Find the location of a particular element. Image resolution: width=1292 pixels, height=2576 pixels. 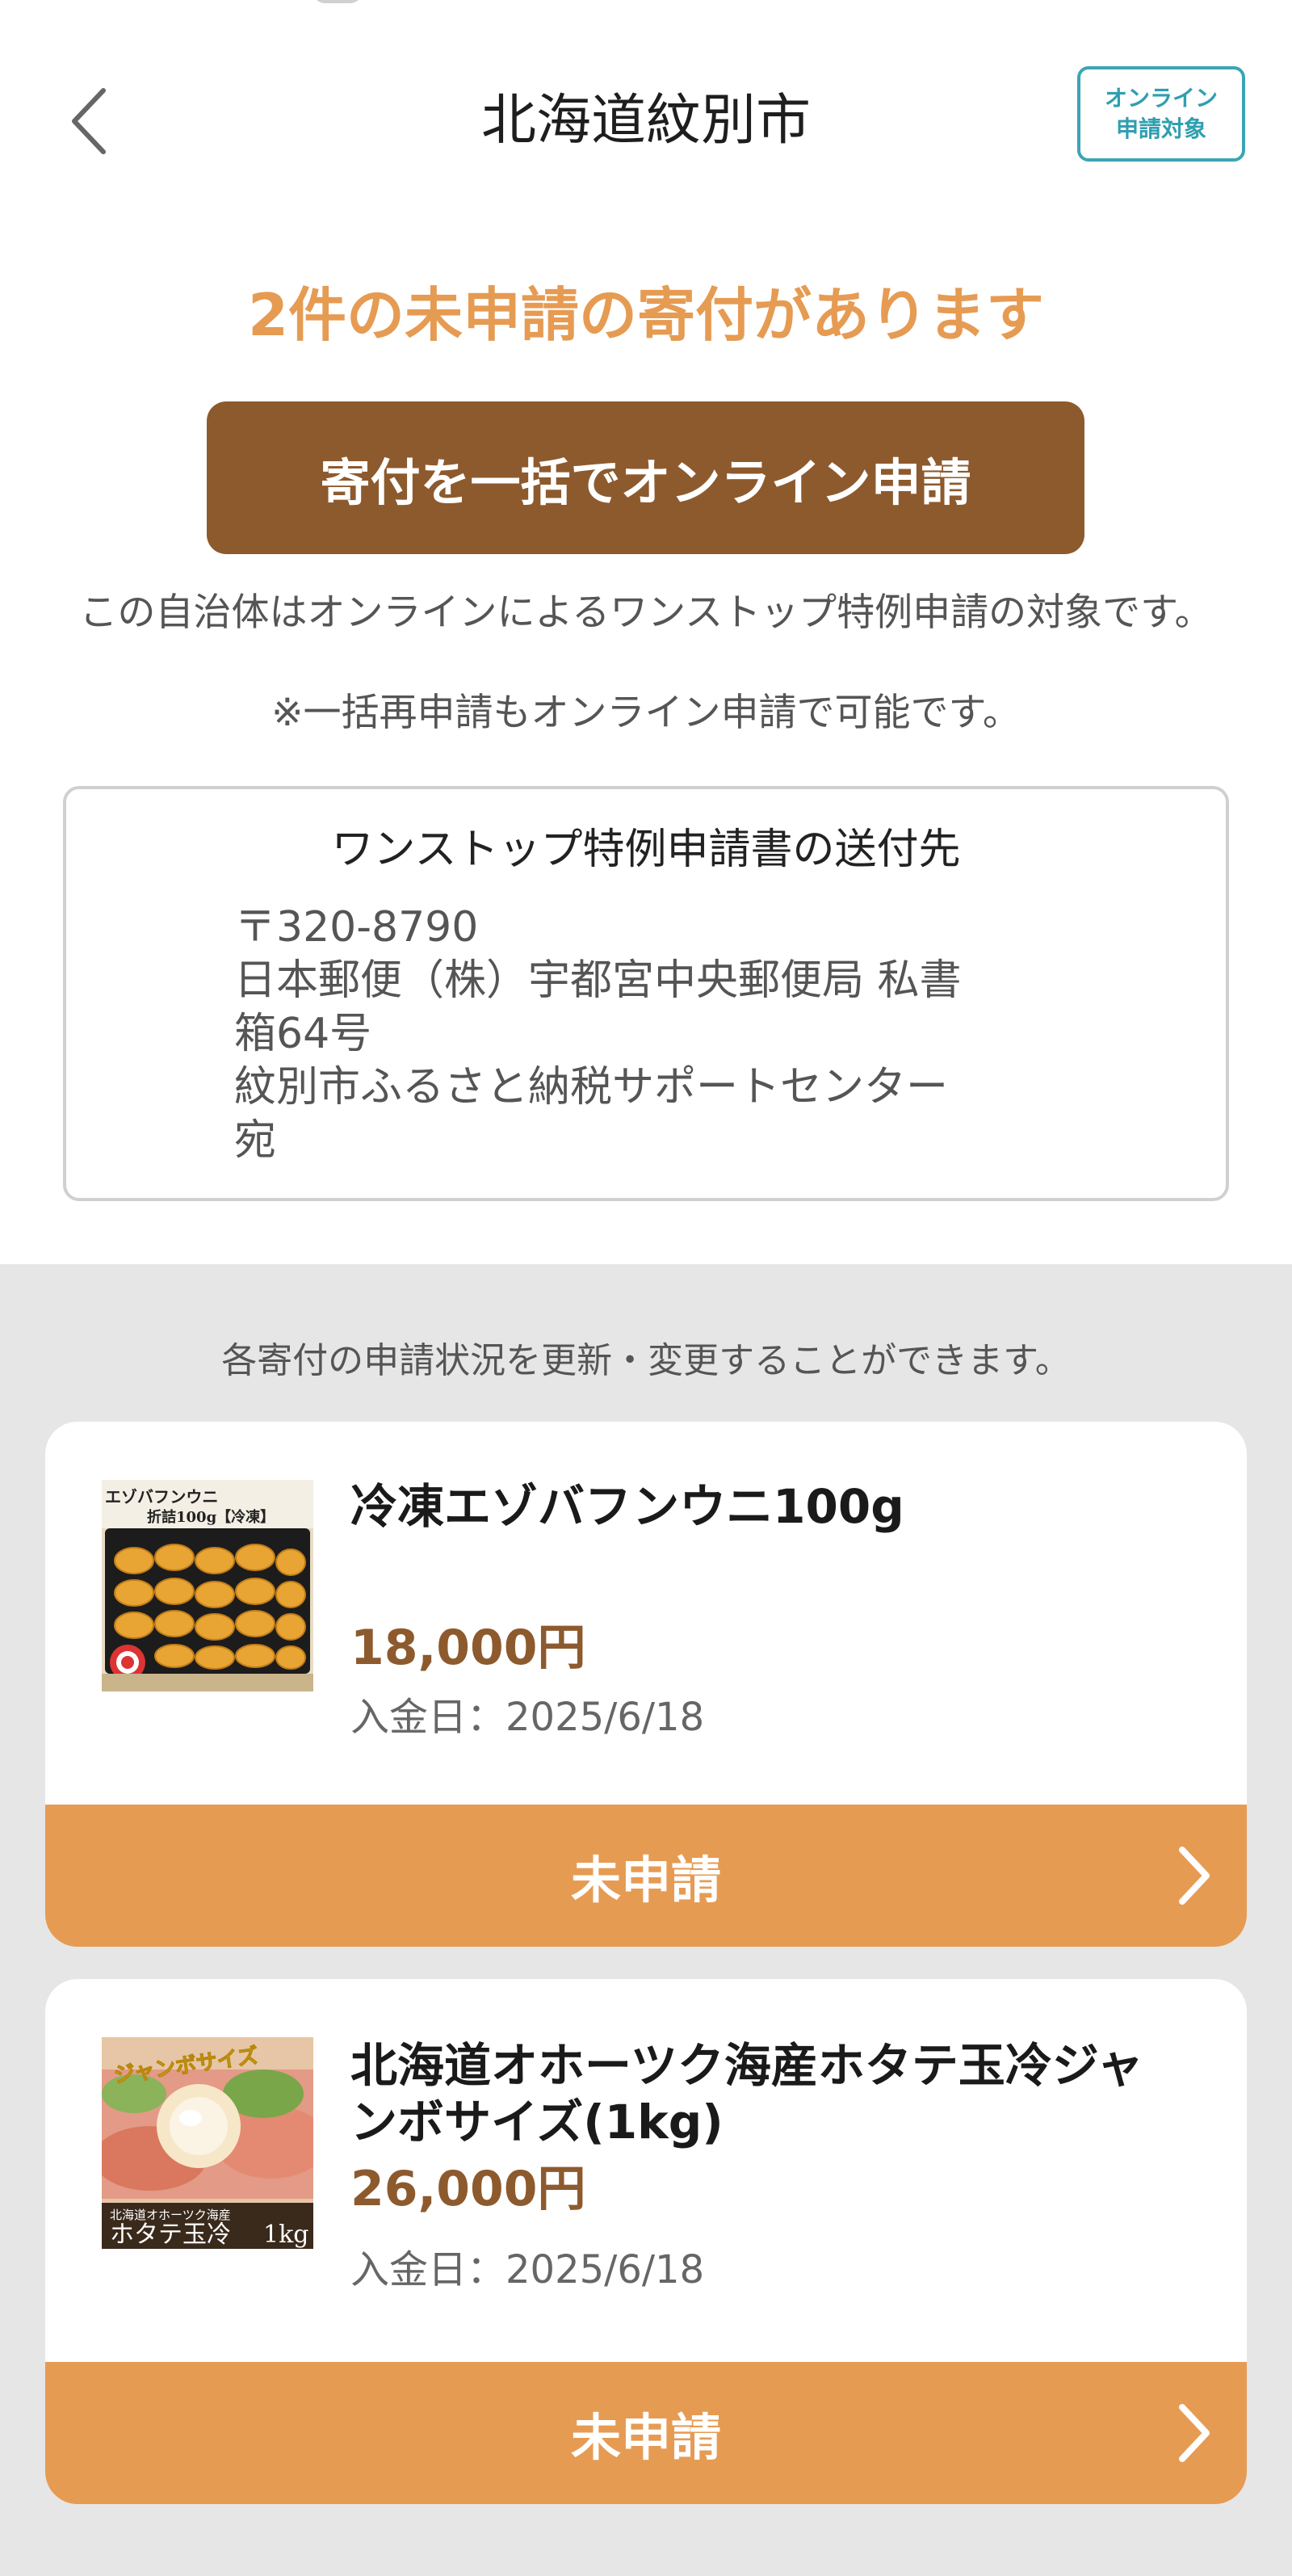

thumb-caption: 折詰100g【冷凍】 is located at coordinates (211, 1517).